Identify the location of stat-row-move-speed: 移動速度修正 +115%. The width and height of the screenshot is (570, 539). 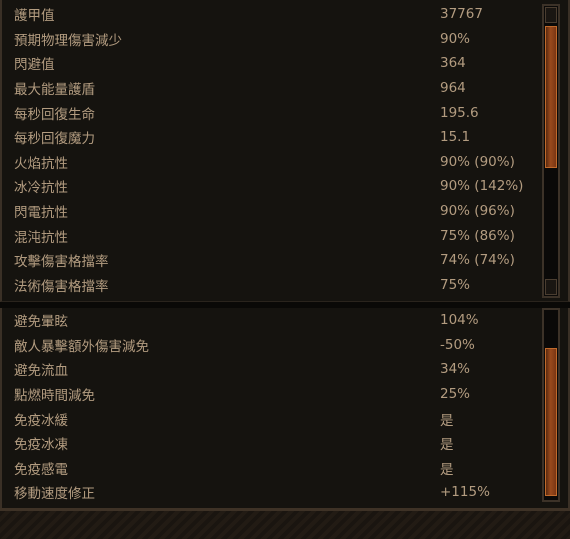
(270, 492).